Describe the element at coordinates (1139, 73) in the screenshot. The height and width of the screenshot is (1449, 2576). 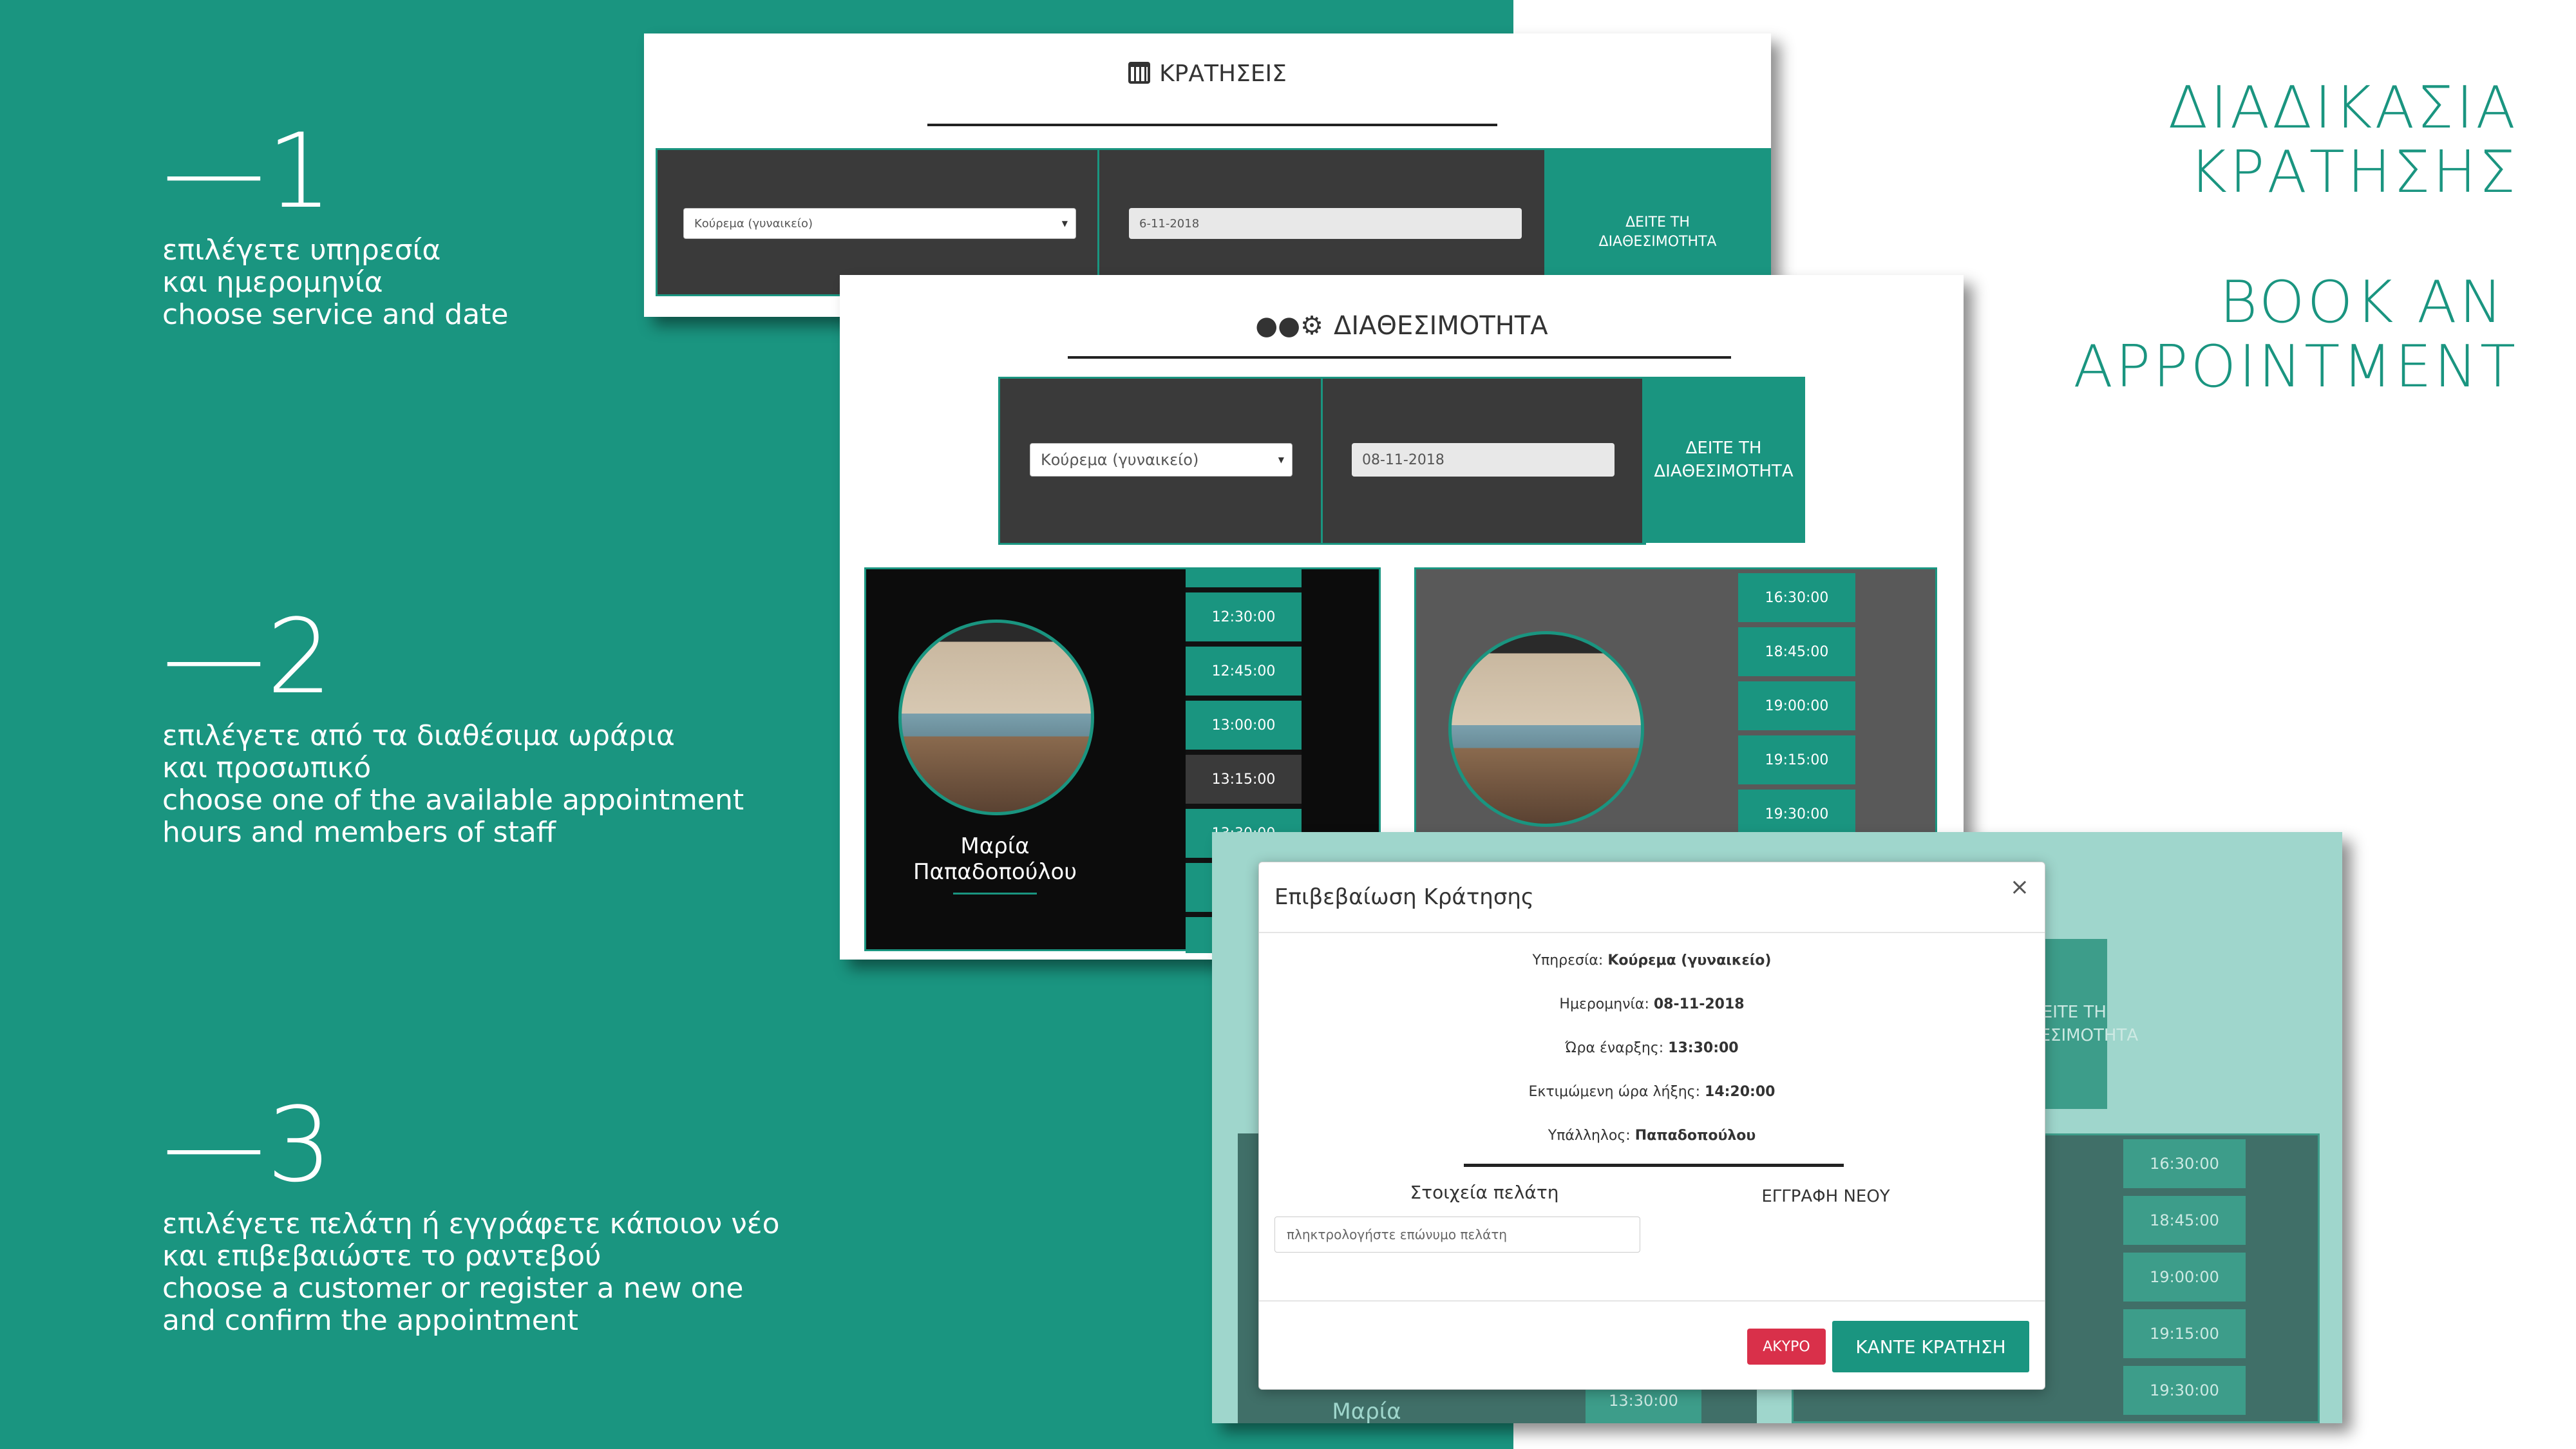
I see `calendar-icon` at that location.